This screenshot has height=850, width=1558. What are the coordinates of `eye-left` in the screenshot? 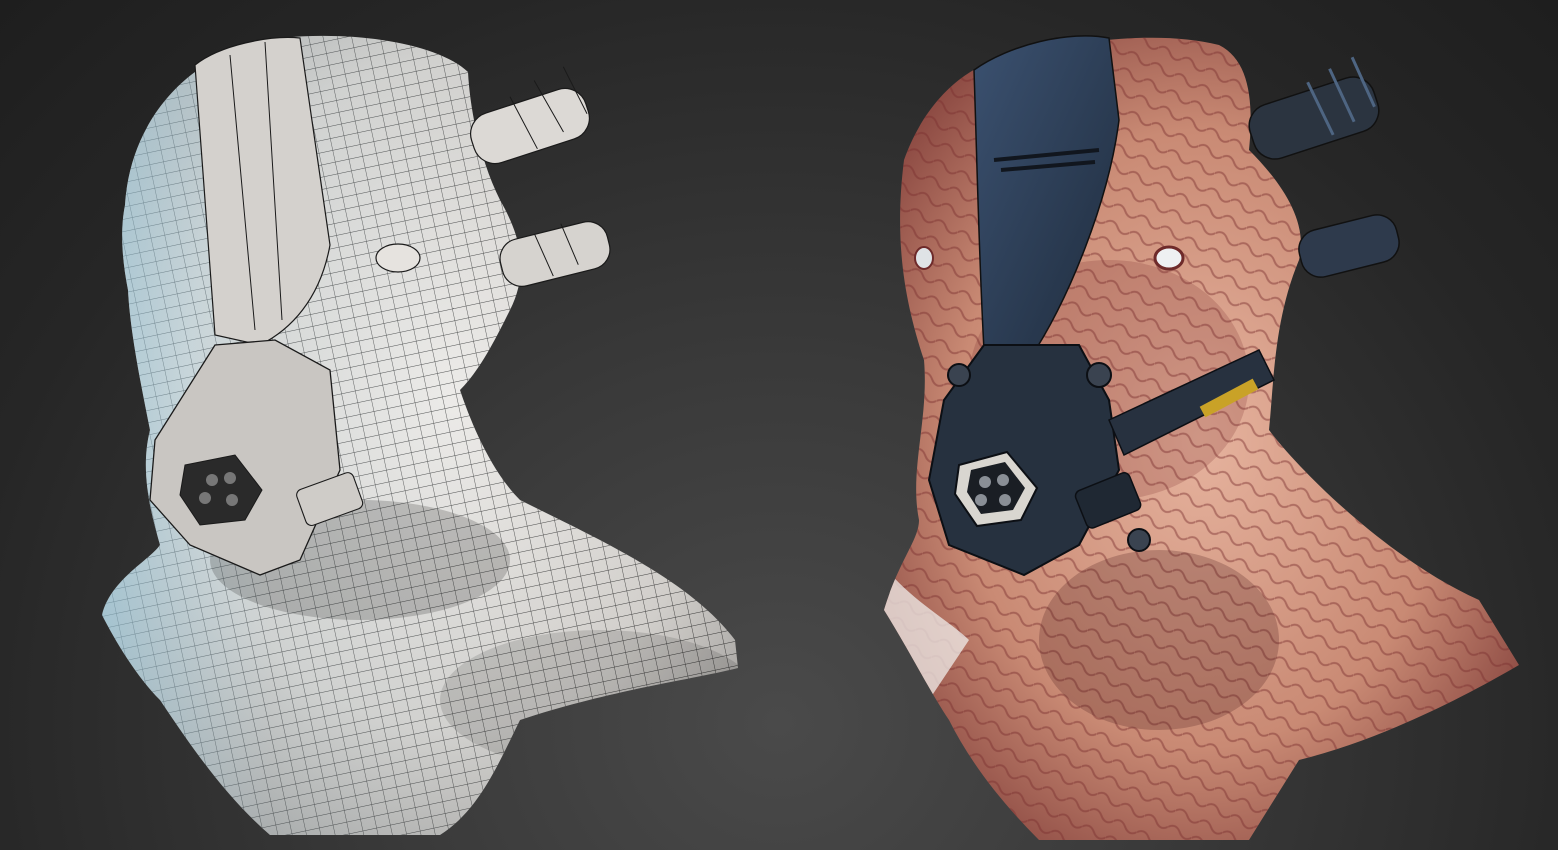 It's located at (924, 258).